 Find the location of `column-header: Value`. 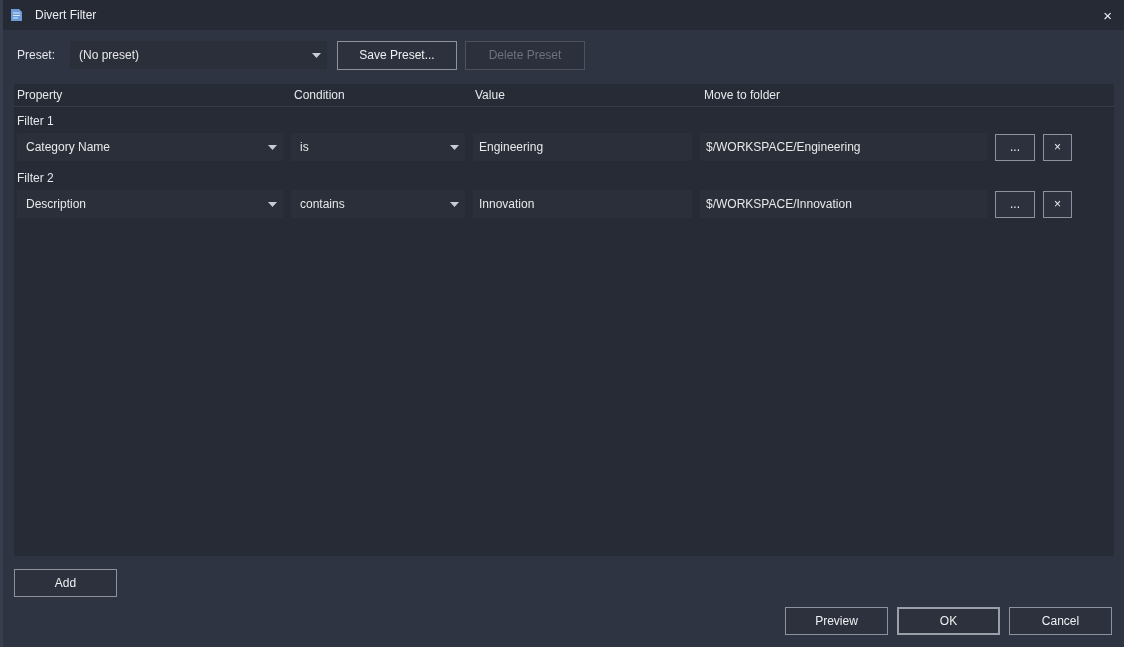

column-header: Value is located at coordinates (490, 95).